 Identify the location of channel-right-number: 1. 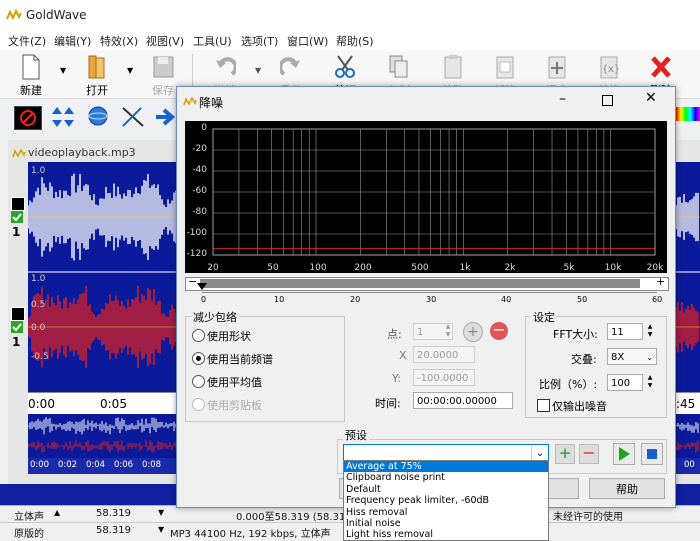
(16, 342).